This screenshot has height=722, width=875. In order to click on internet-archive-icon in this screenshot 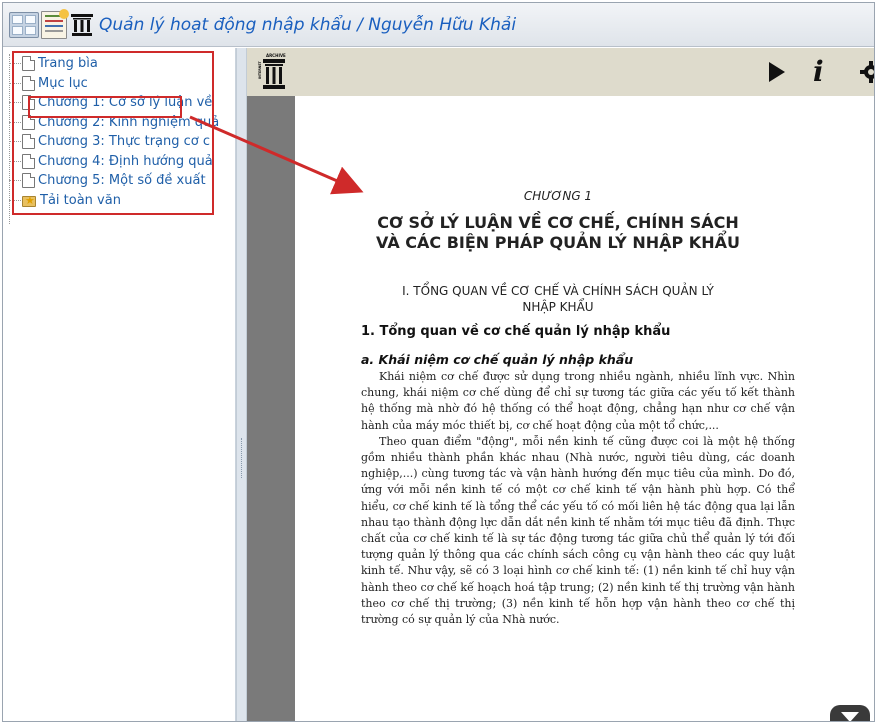, I will do `click(82, 25)`.